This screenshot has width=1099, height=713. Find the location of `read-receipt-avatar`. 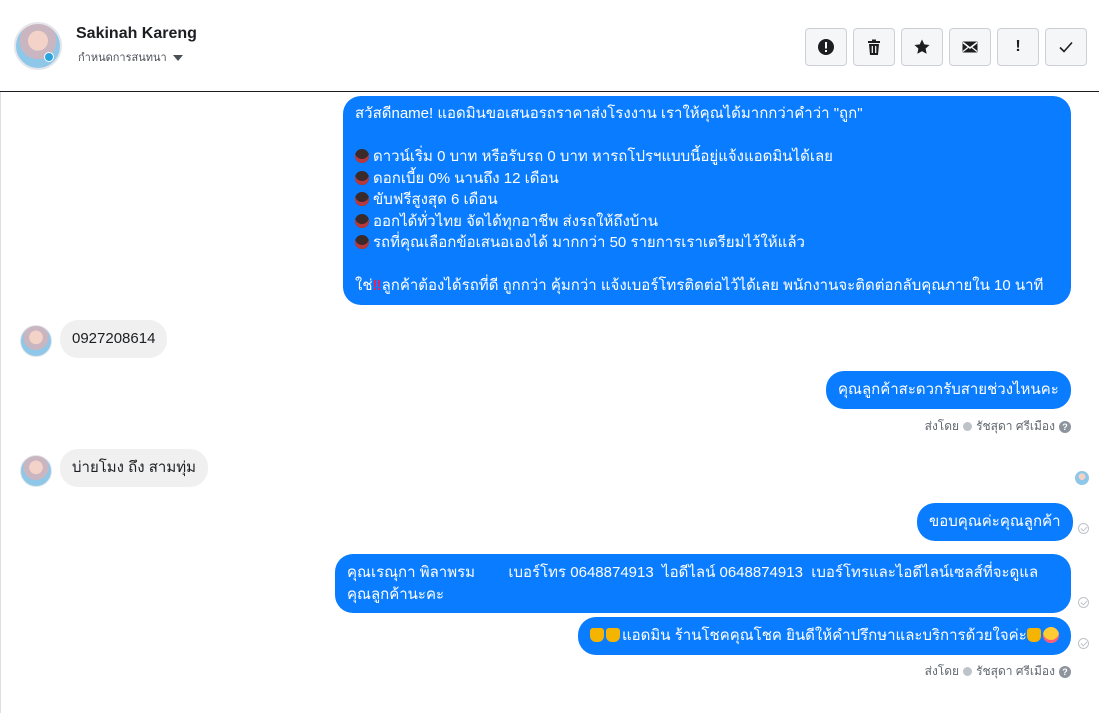

read-receipt-avatar is located at coordinates (1082, 478).